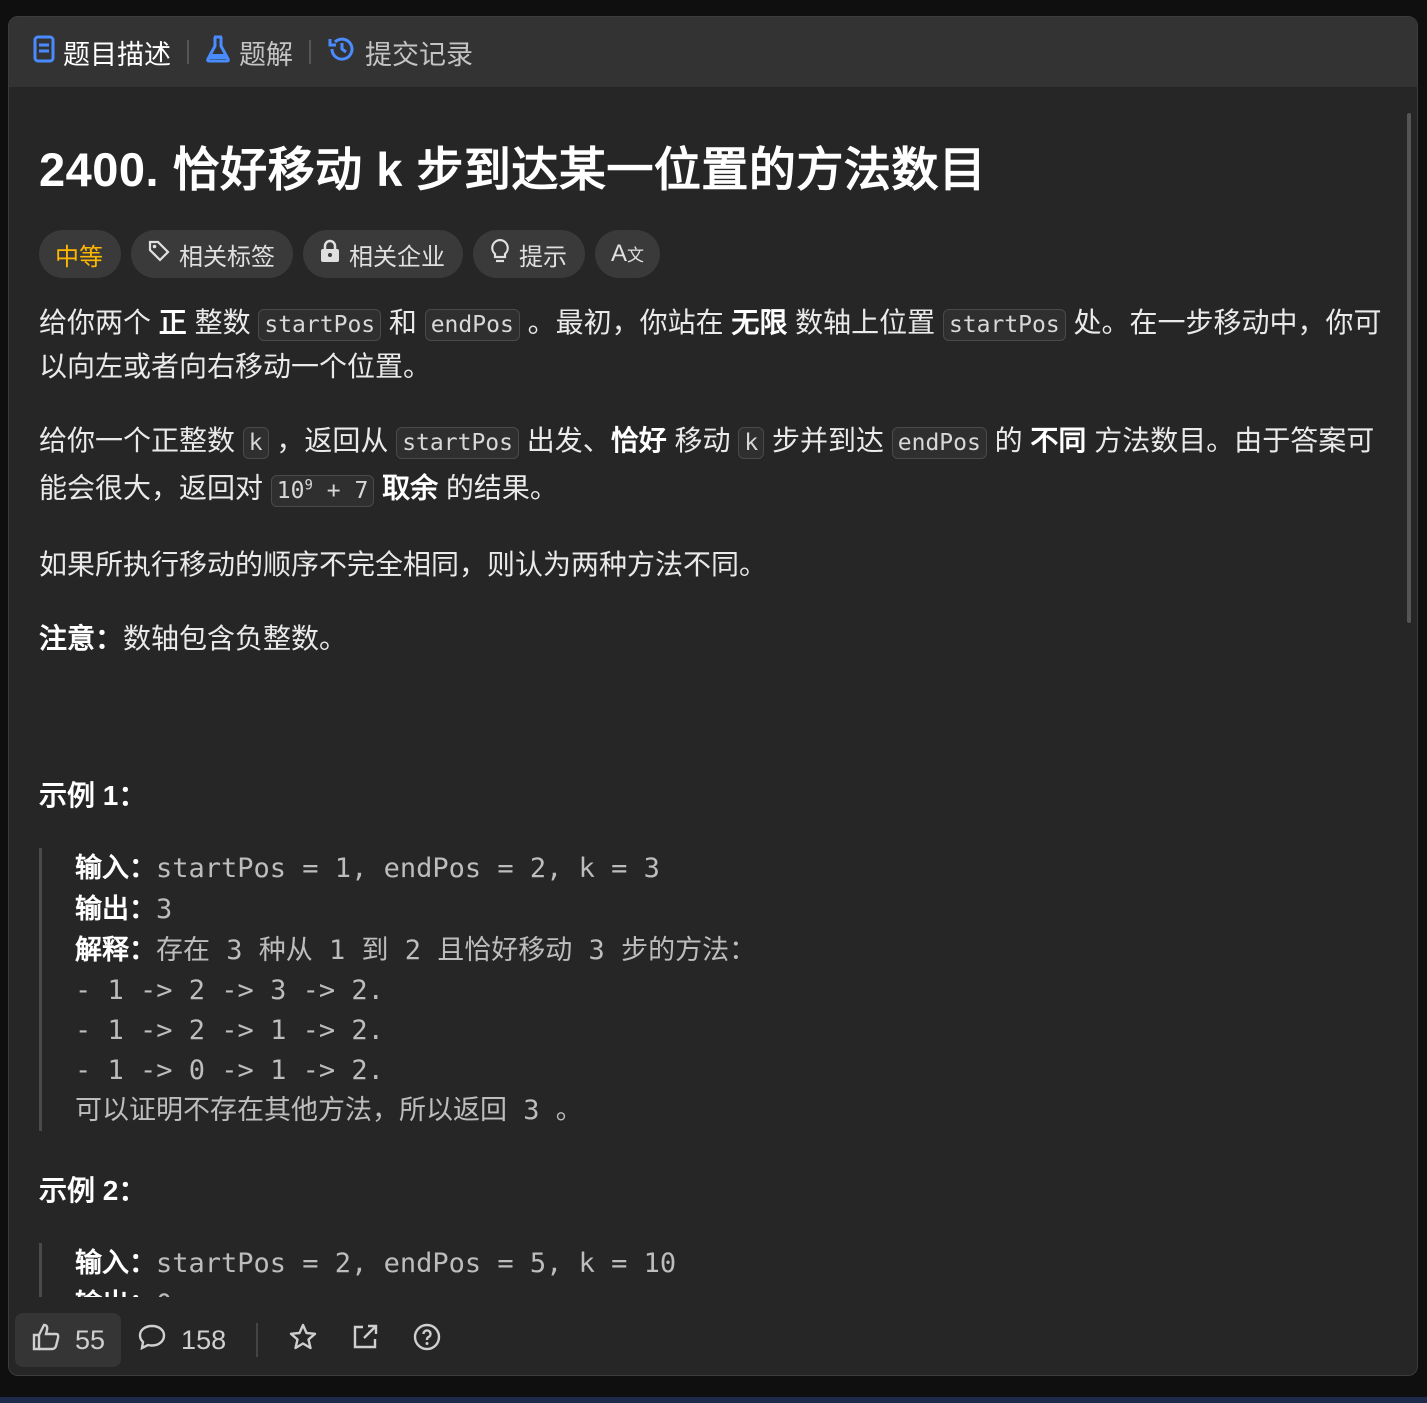  I want to click on explain-path-line: - 1 -> 0 -> 1 -> 2., so click(229, 1070).